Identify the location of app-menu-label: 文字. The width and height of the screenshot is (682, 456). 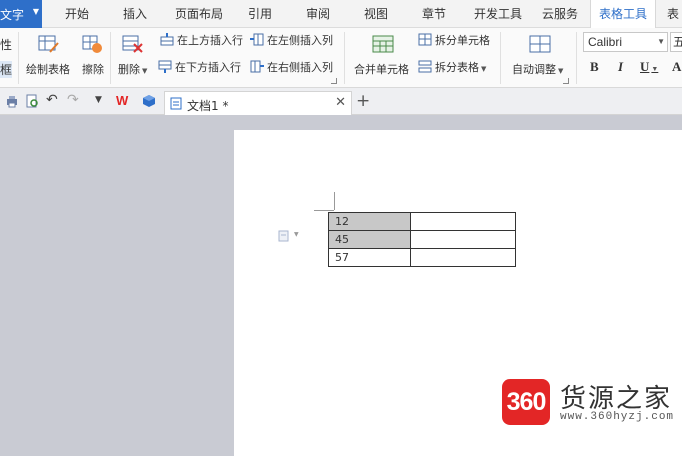
(12, 15).